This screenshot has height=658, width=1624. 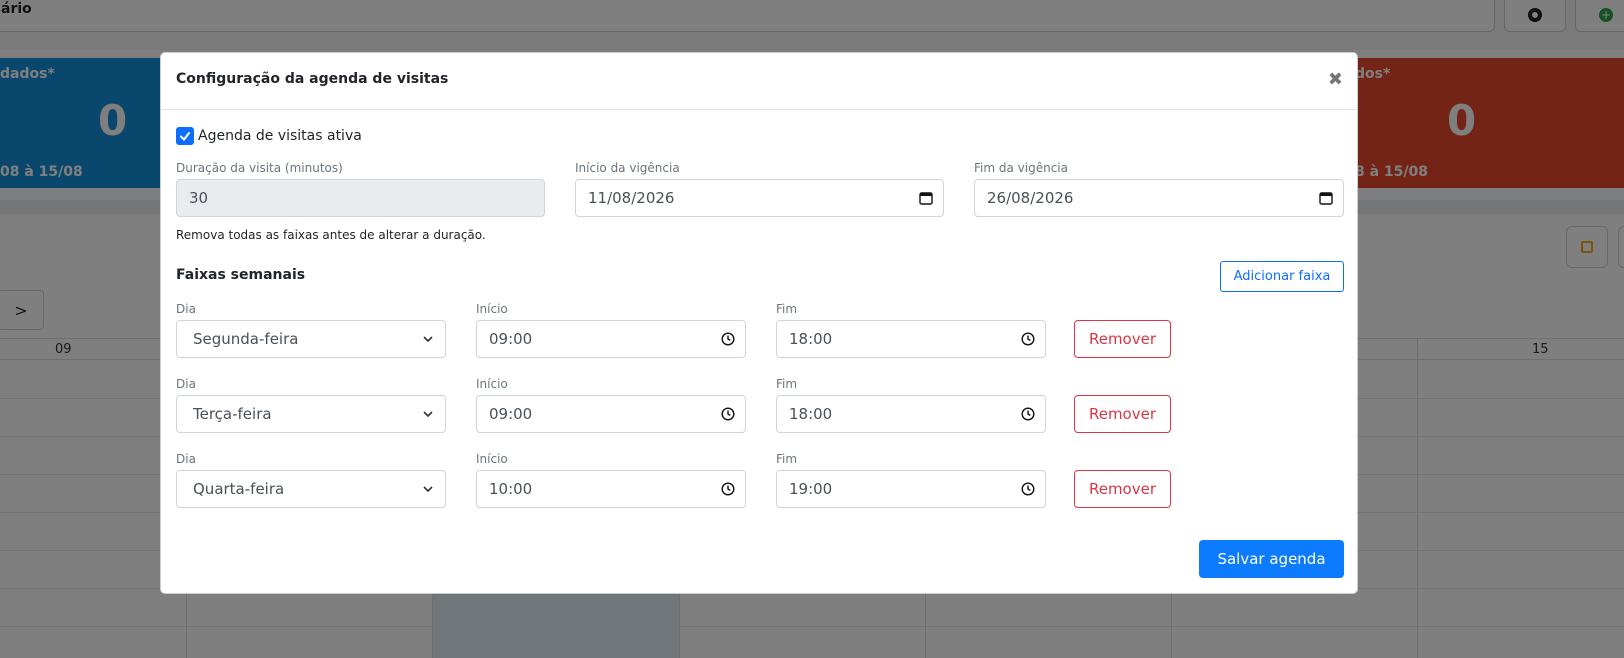 What do you see at coordinates (1159, 198) in the screenshot?
I see `end-validity-date-input: 26/08/2026` at bounding box center [1159, 198].